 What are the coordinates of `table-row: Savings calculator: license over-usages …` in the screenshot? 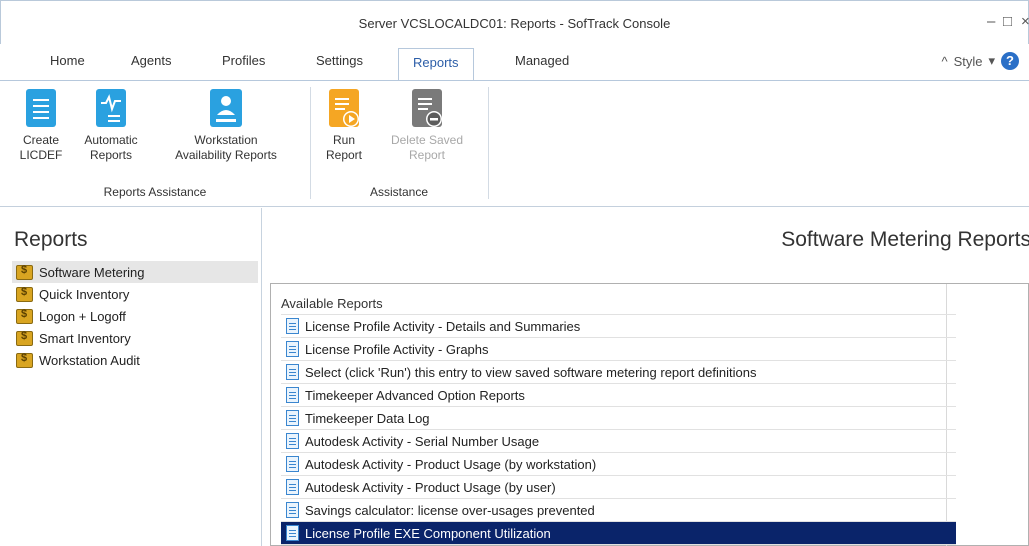 It's located at (618, 510).